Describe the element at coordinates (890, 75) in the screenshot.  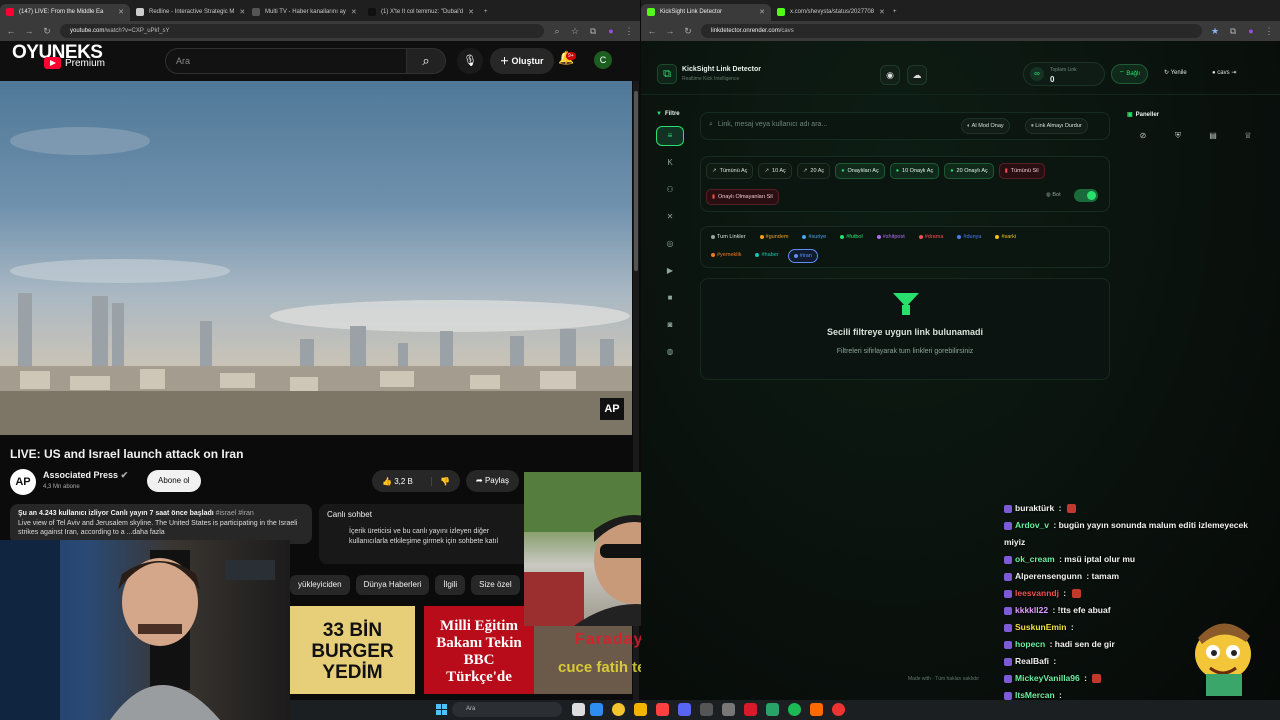
I see `kick-avatar-icon: ◉` at that location.